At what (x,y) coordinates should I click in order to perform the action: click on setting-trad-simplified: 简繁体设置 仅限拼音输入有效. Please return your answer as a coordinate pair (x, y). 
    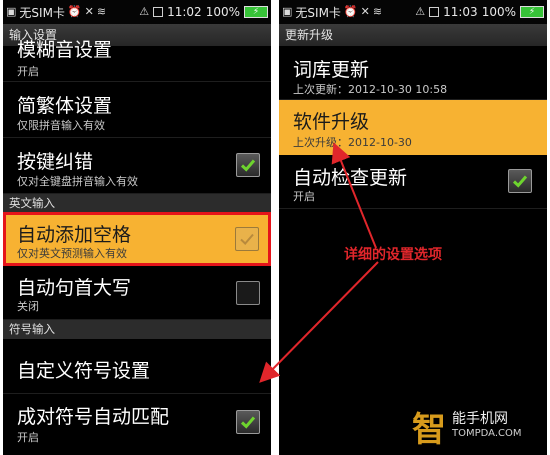
    Looking at the image, I should click on (137, 110).